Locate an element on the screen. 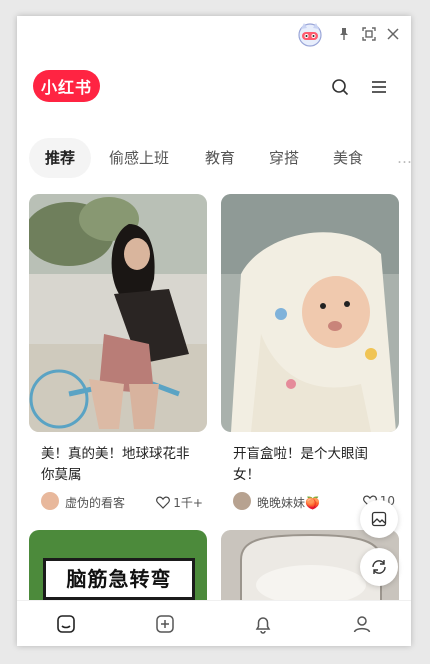 This screenshot has height=664, width=430. tab-slacking: 偷感上班 is located at coordinates (139, 158).